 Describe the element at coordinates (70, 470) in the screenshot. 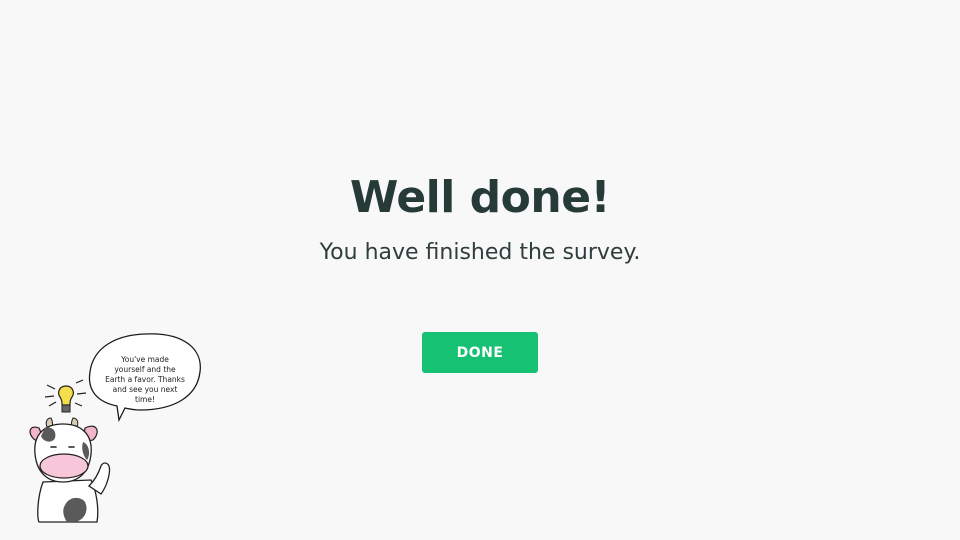

I see `cow-figure` at that location.